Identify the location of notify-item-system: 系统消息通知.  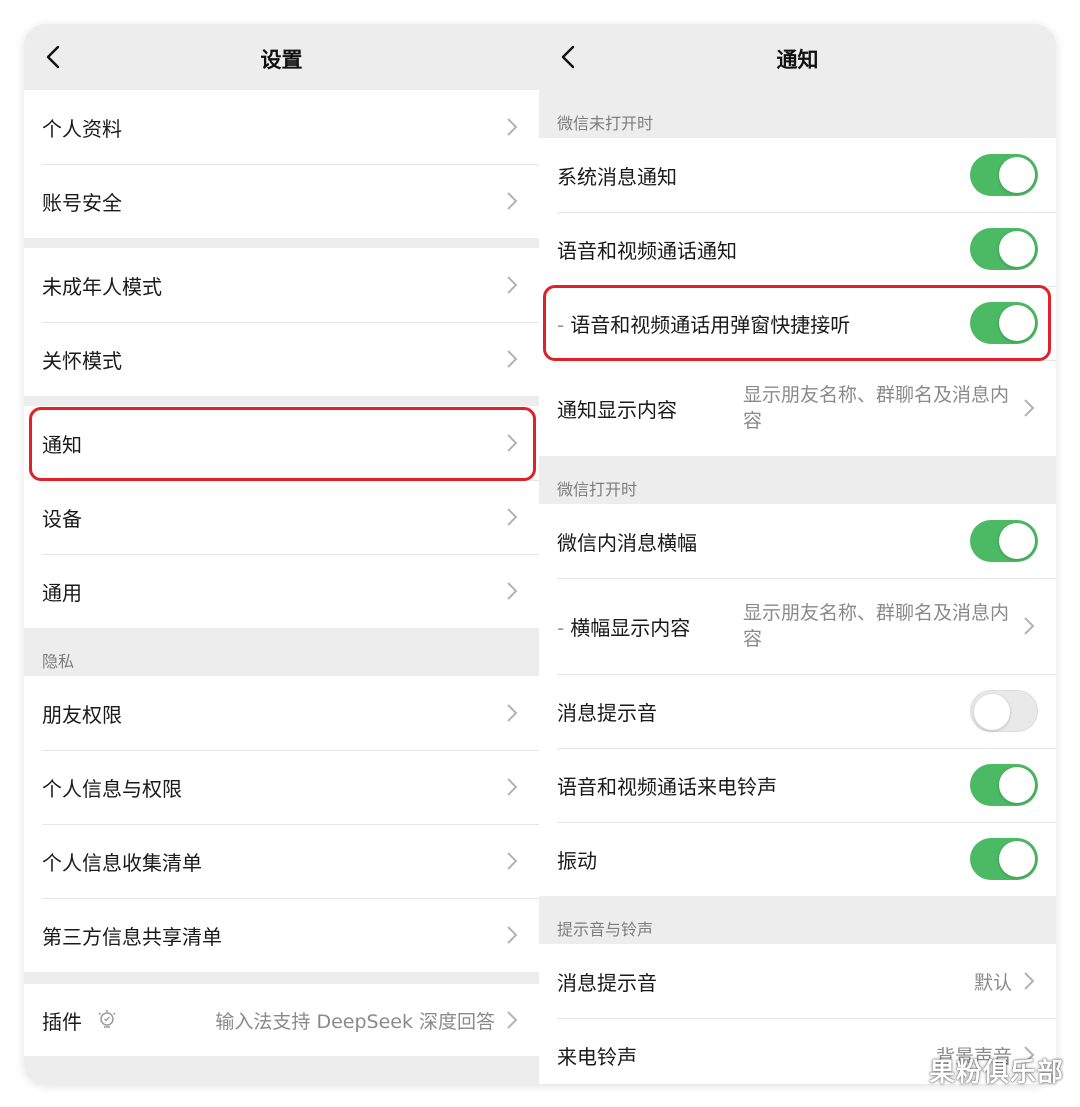
(797, 175).